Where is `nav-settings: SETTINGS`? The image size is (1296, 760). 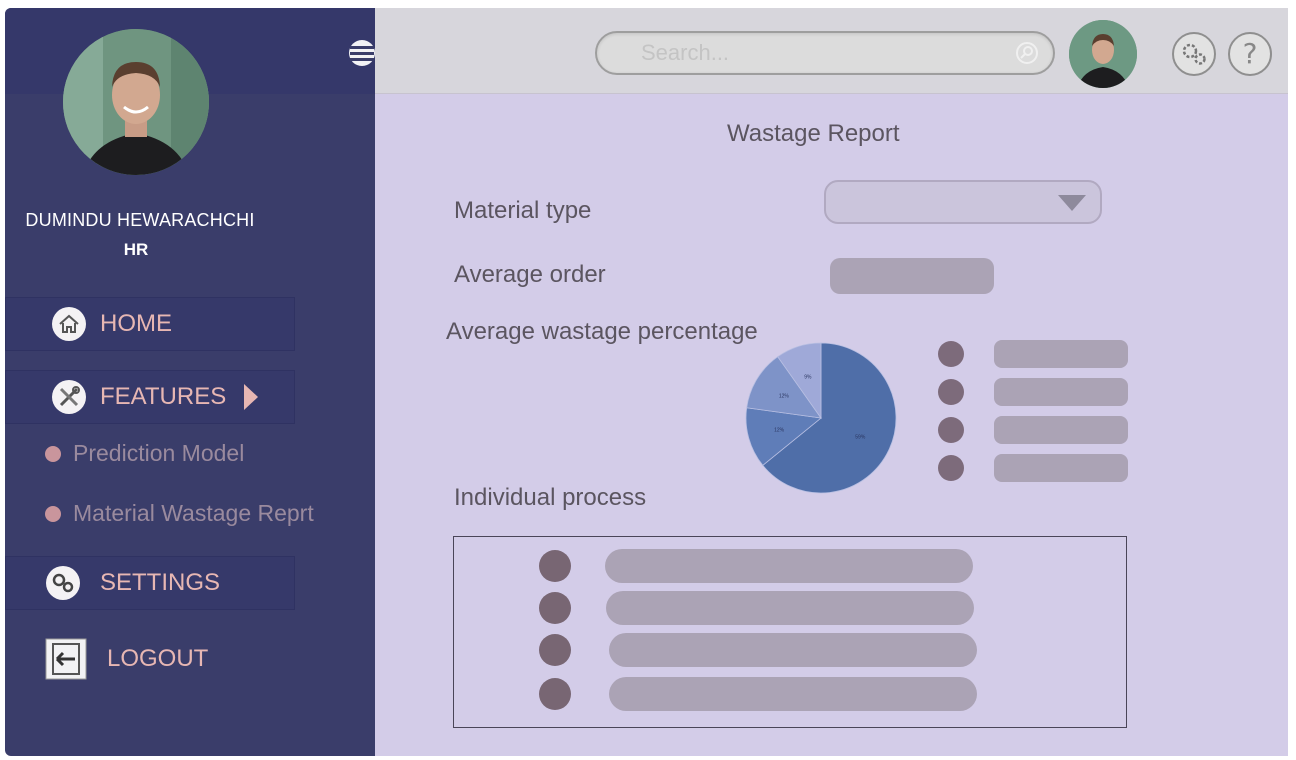
nav-settings: SETTINGS is located at coordinates (150, 583).